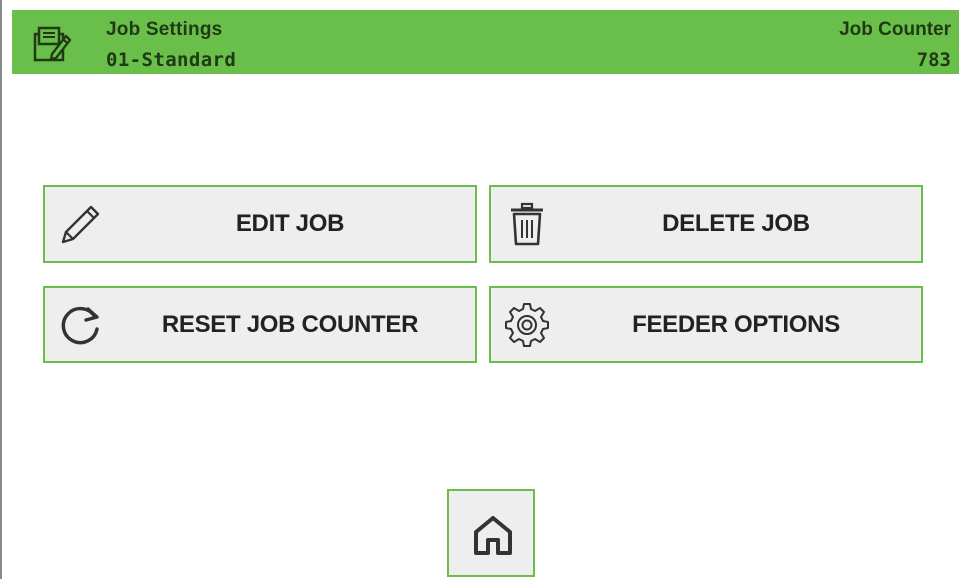 This screenshot has width=959, height=579. What do you see at coordinates (736, 324) in the screenshot?
I see `feeder-options-label: FEEDER OPTIONS` at bounding box center [736, 324].